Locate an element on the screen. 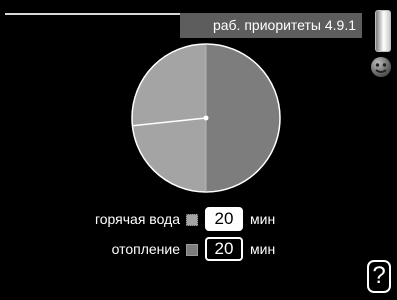 This screenshot has width=397, height=300. pie-slice-heating is located at coordinates (243, 118).